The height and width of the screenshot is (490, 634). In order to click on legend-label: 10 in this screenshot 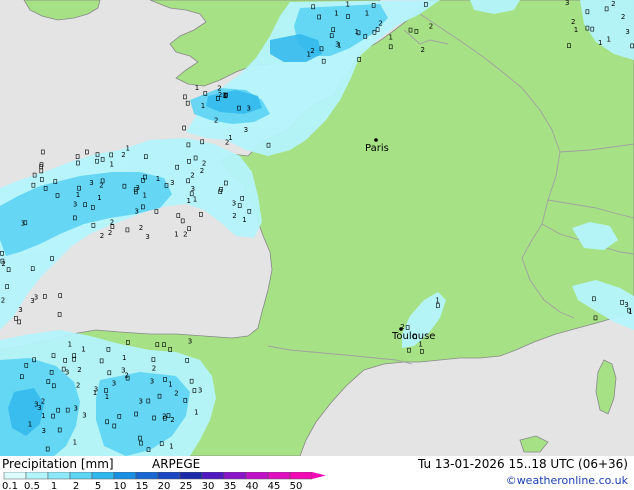, I will do `click(120, 485)`.